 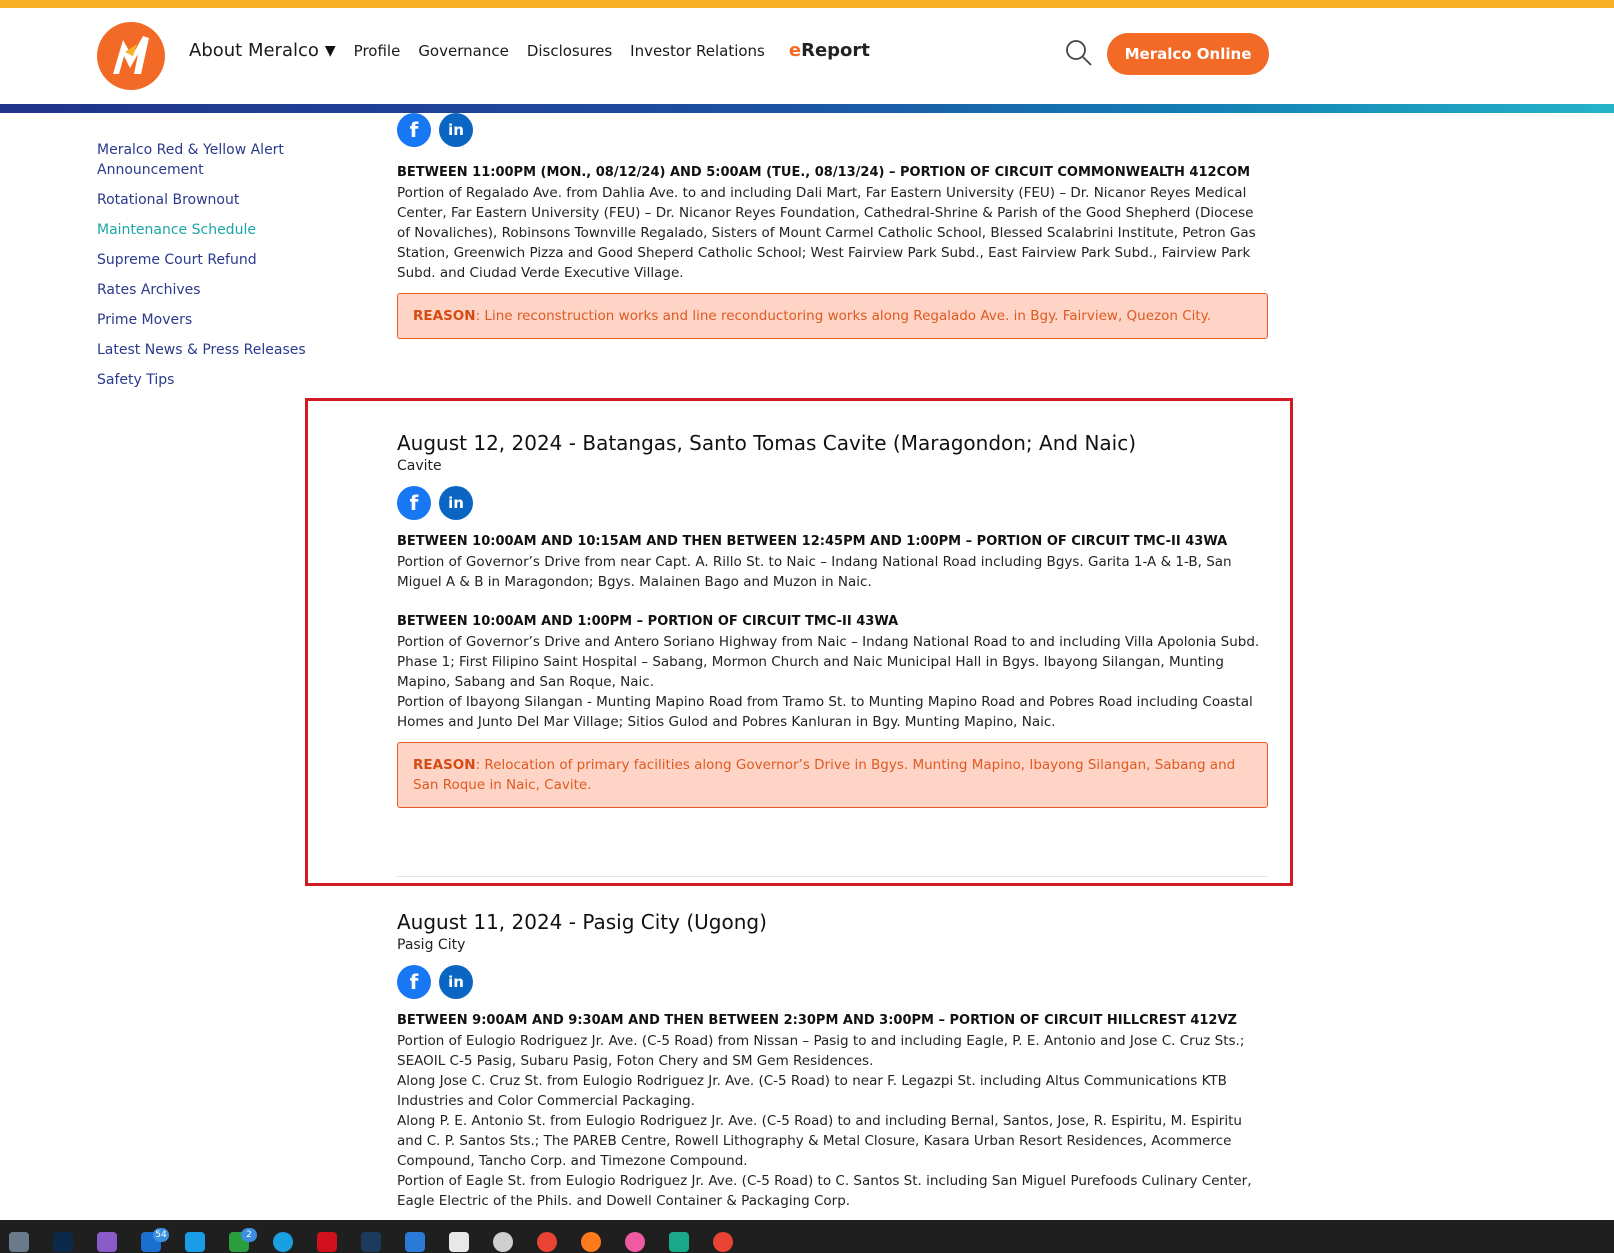 What do you see at coordinates (207, 350) in the screenshot?
I see `sidebar-item-latest-news: Latest News & Press Releases` at bounding box center [207, 350].